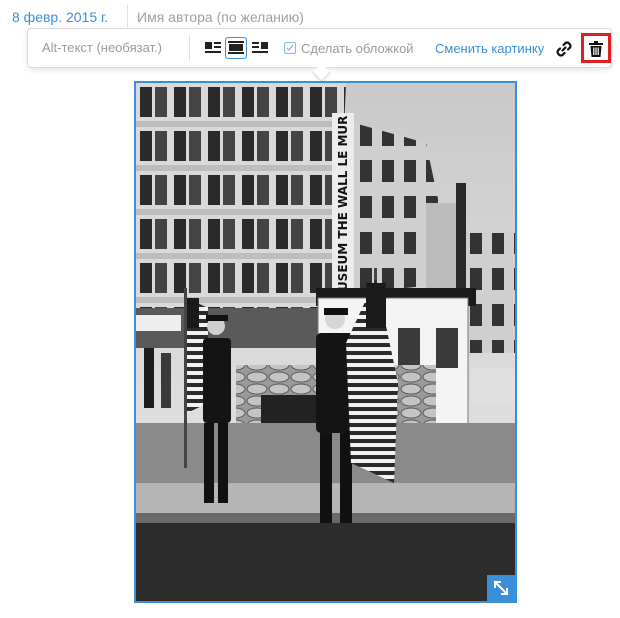 Image resolution: width=620 pixels, height=618 pixels. I want to click on link-button, so click(564, 49).